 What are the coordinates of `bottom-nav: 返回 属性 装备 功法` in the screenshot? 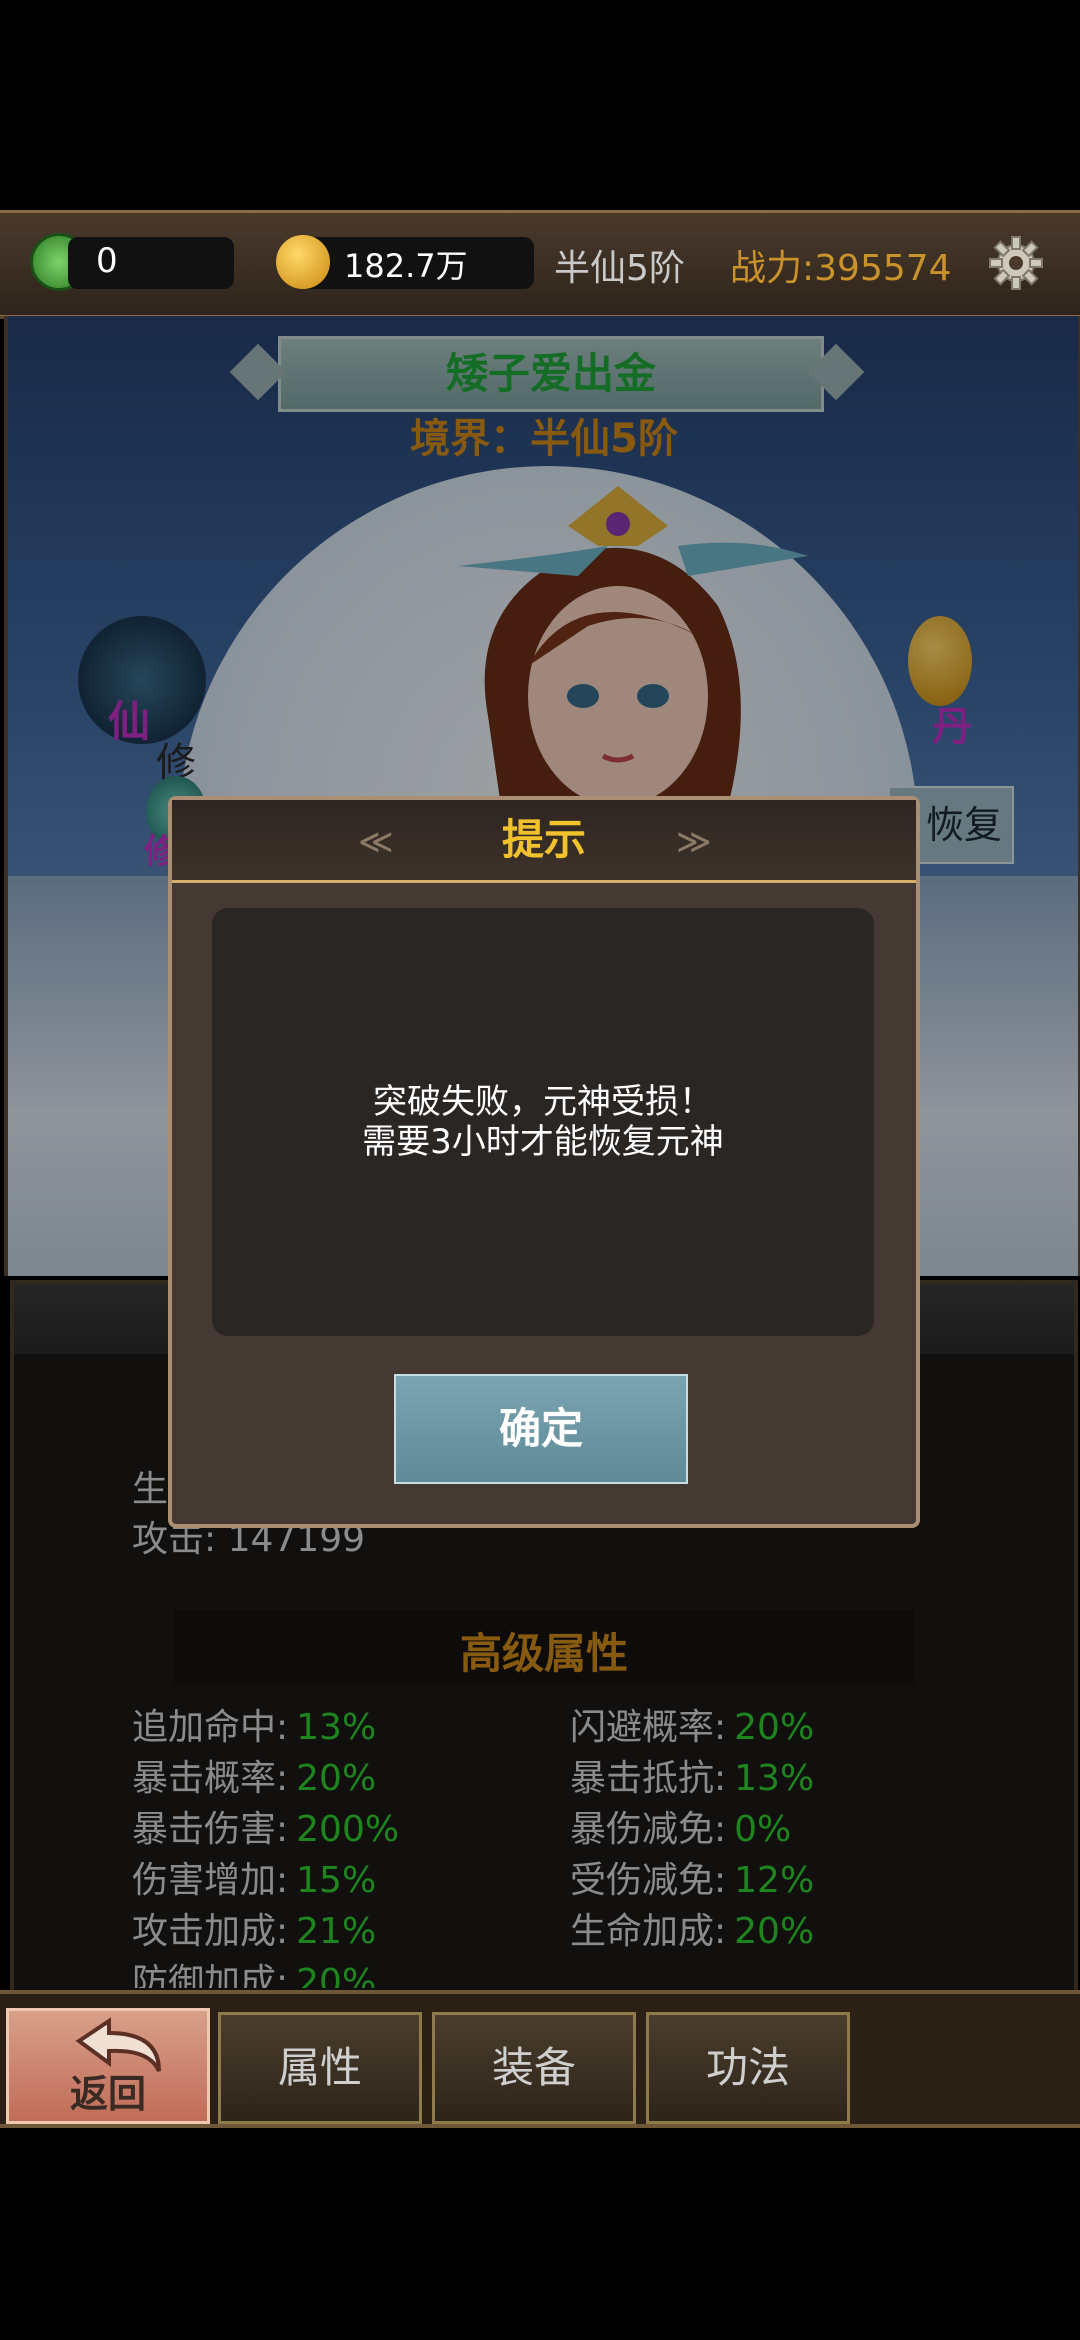 It's located at (540, 2059).